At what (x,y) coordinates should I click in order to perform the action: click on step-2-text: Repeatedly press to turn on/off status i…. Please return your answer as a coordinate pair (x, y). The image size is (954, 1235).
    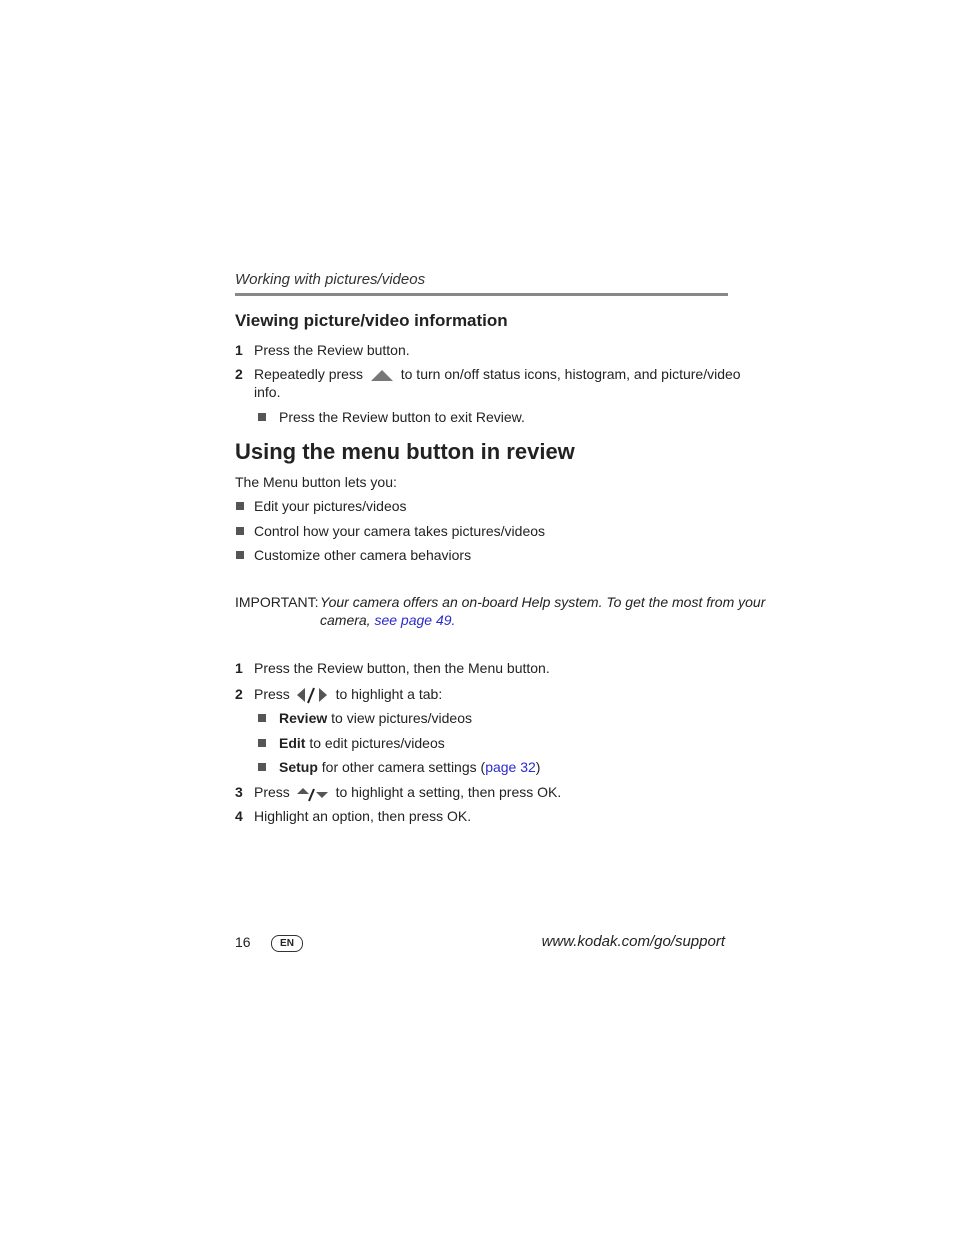
    Looking at the image, I should click on (497, 374).